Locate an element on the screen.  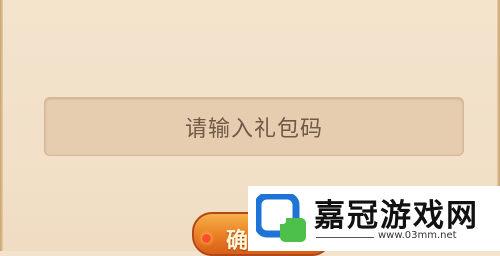
watermark-title: 嘉冠游戏网 is located at coordinates (396, 216).